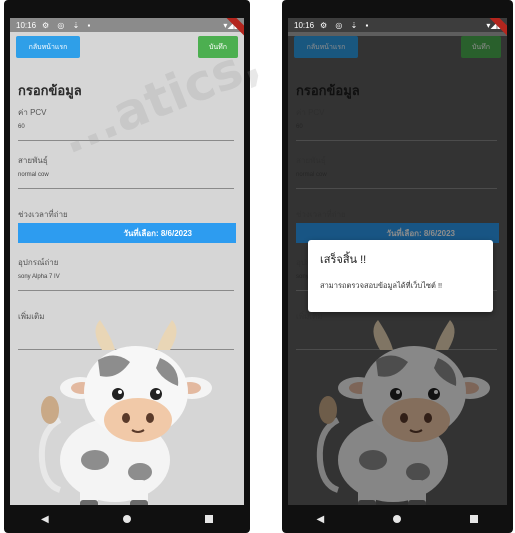 Image resolution: width=515 pixels, height=533 pixels. Describe the element at coordinates (126, 140) in the screenshot. I see `pcv-underline` at that location.